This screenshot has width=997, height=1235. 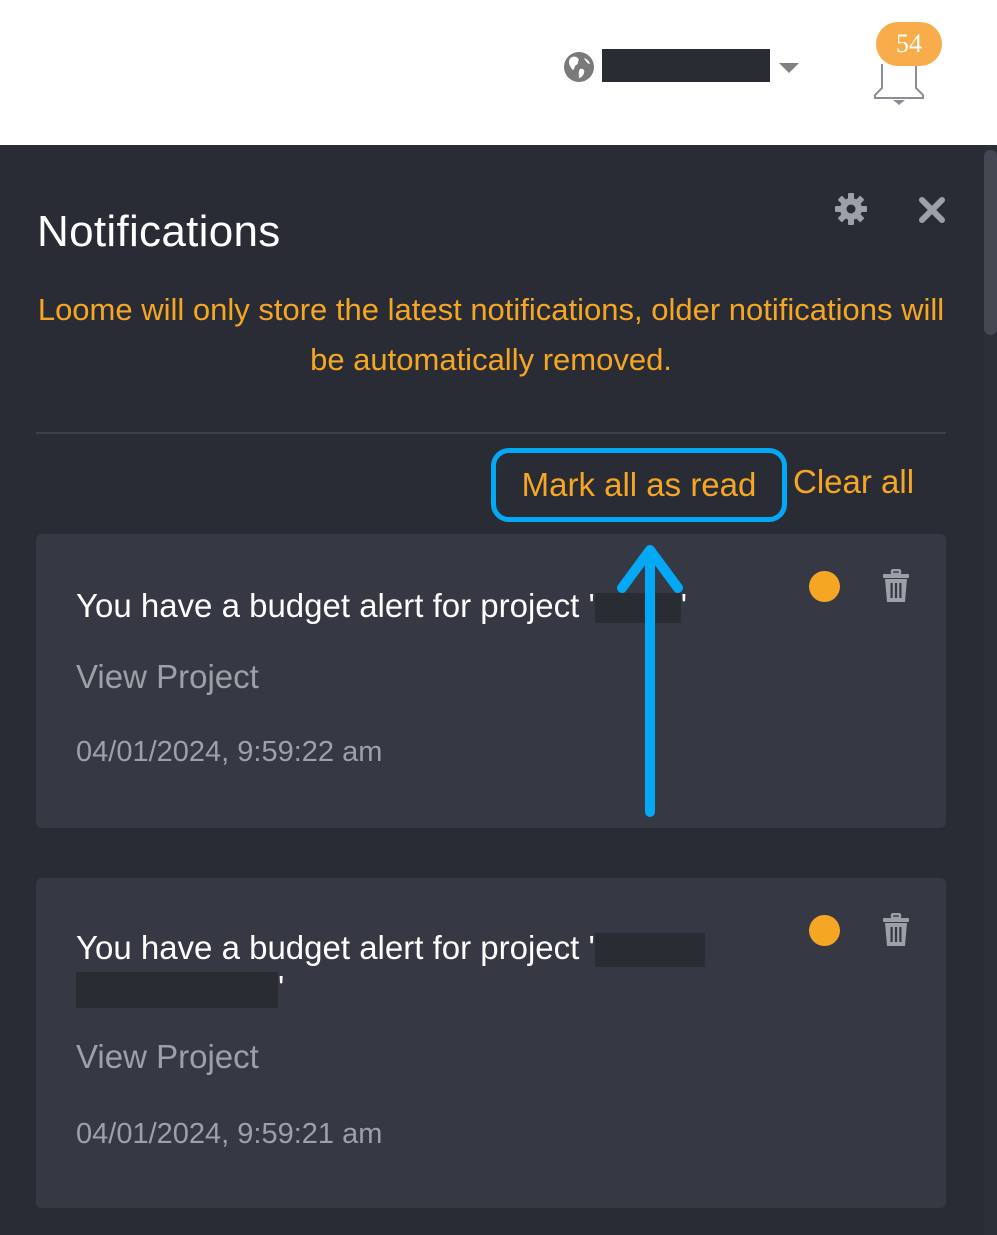 I want to click on notification-timestamp: 04/01/2024, 9:59:22 am, so click(x=229, y=752).